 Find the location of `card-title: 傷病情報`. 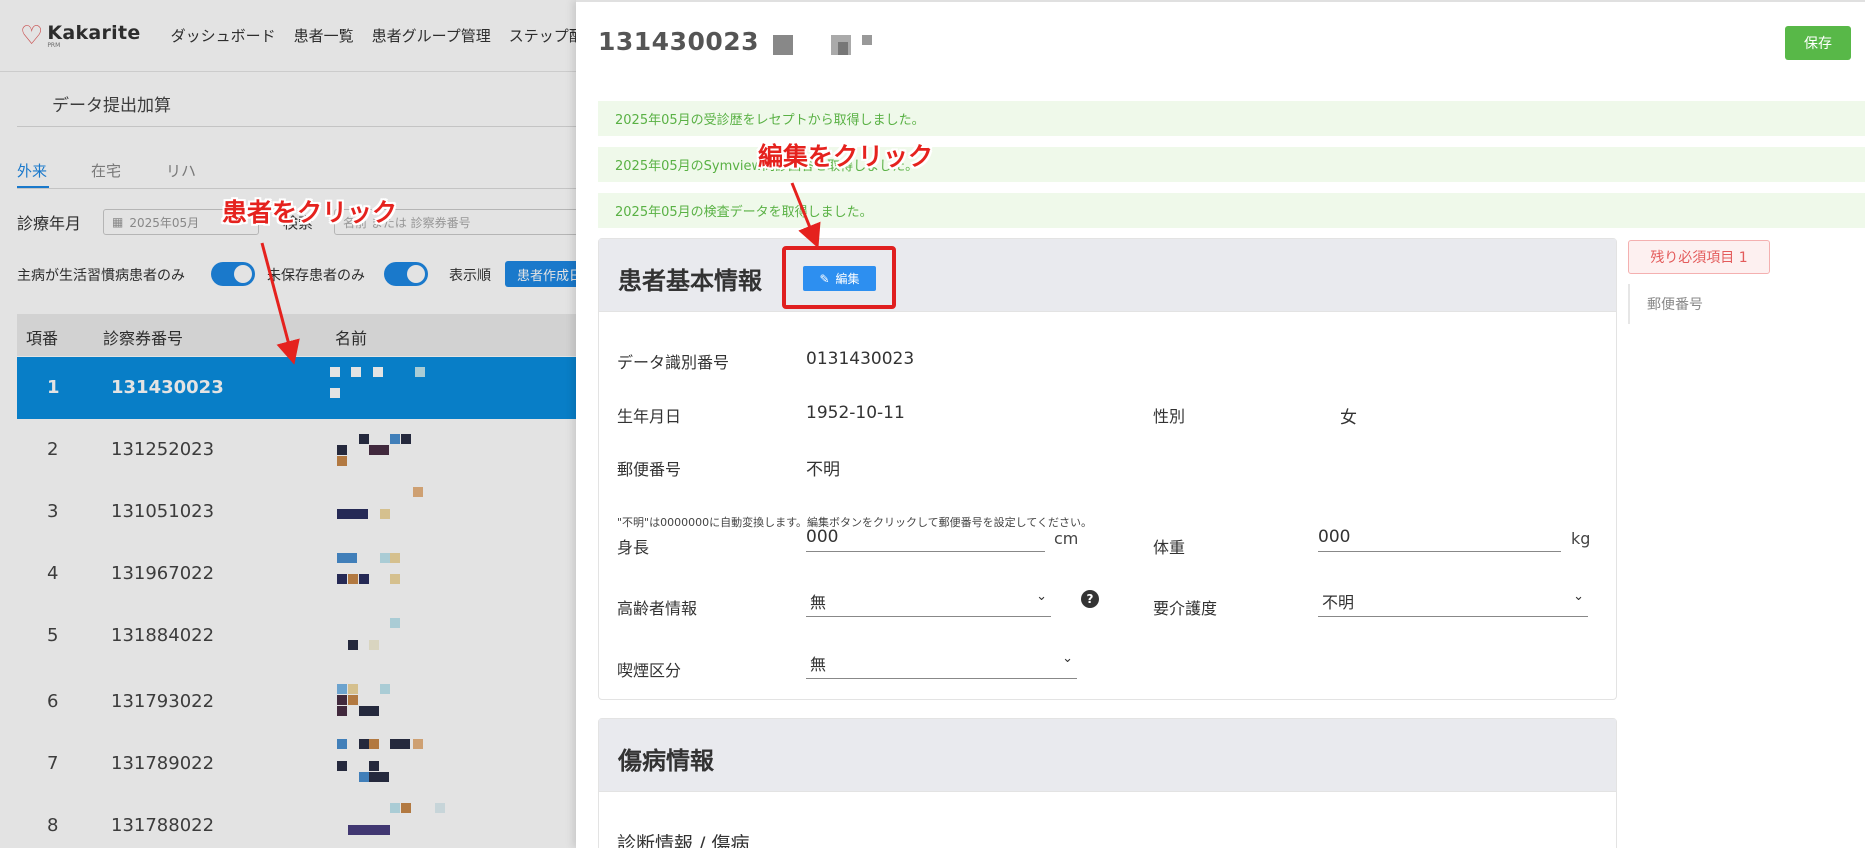

card-title: 傷病情報 is located at coordinates (666, 761).